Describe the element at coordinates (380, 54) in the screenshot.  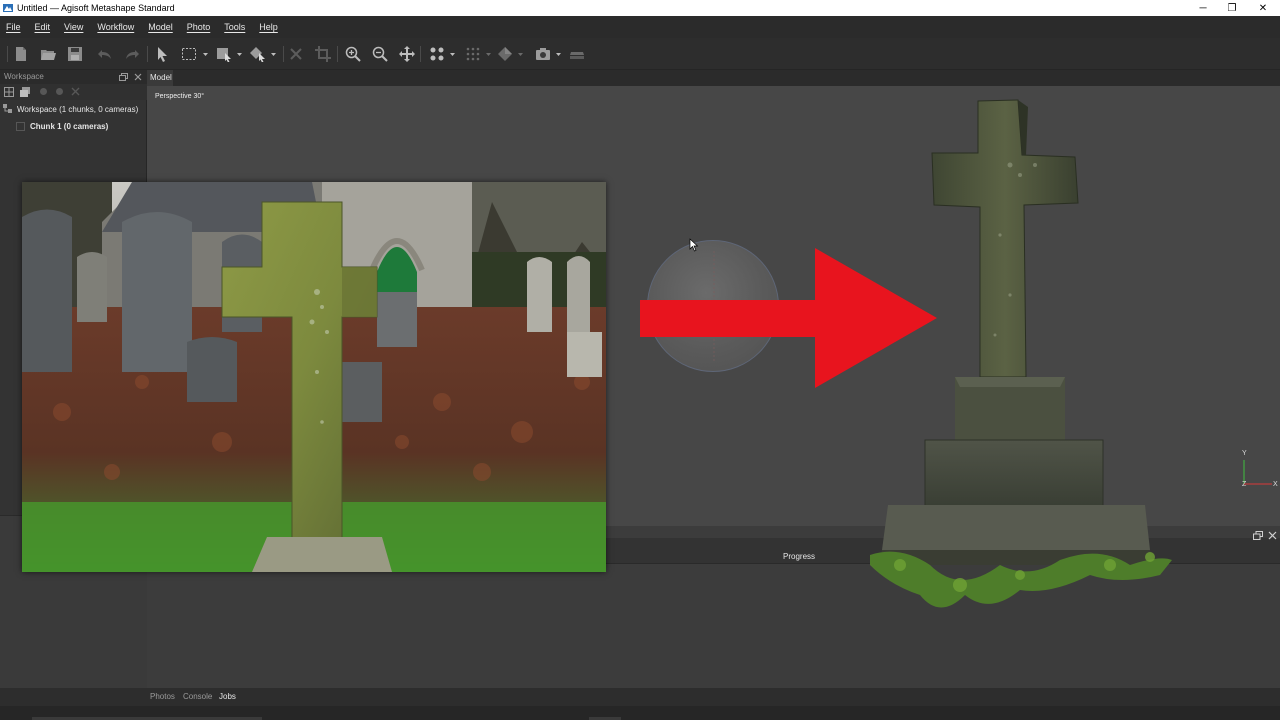
I see `zoom-out-icon` at that location.